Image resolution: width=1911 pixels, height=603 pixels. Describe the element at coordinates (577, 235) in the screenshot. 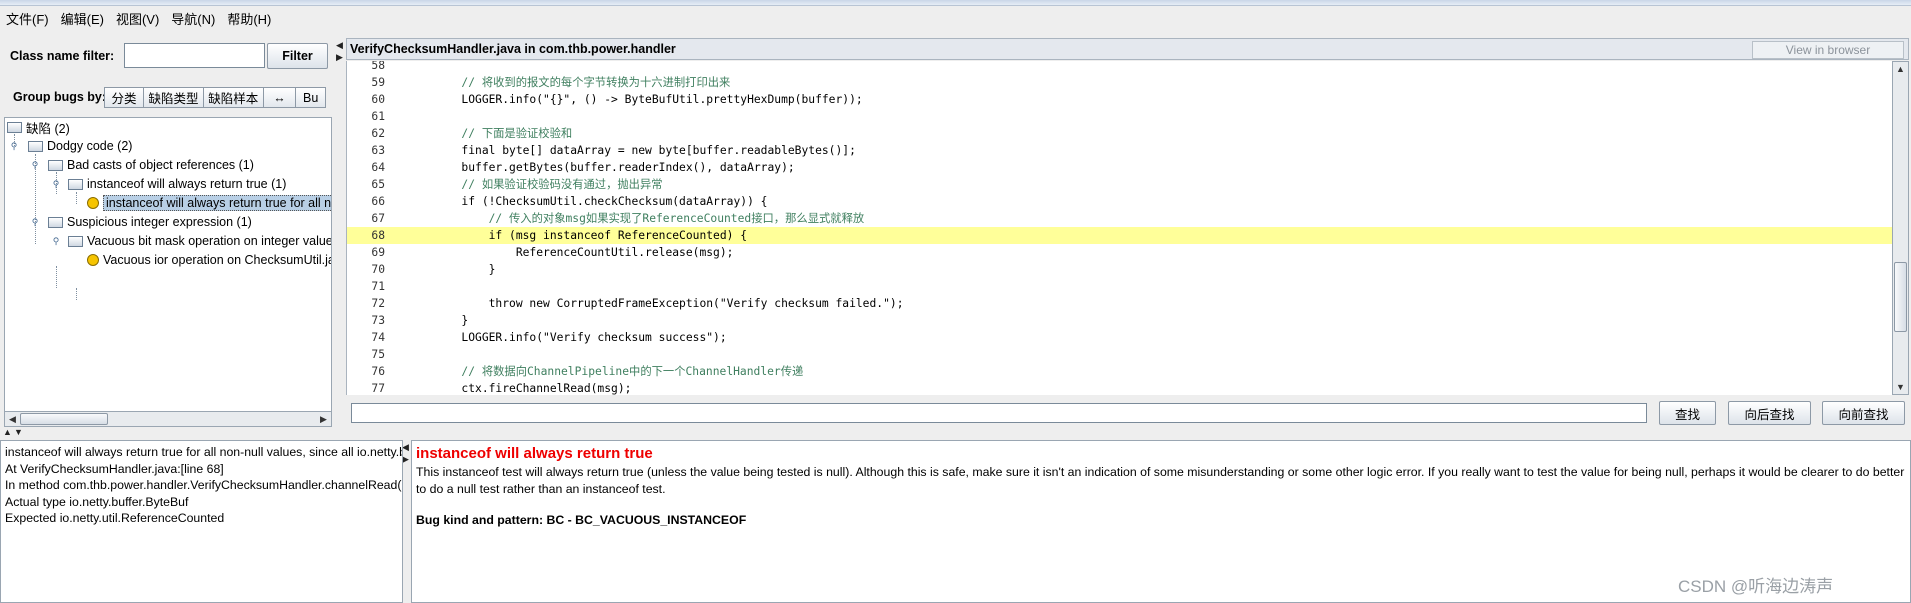

I see `code-text: if (msg instanceof ReferenceCounted) {` at that location.